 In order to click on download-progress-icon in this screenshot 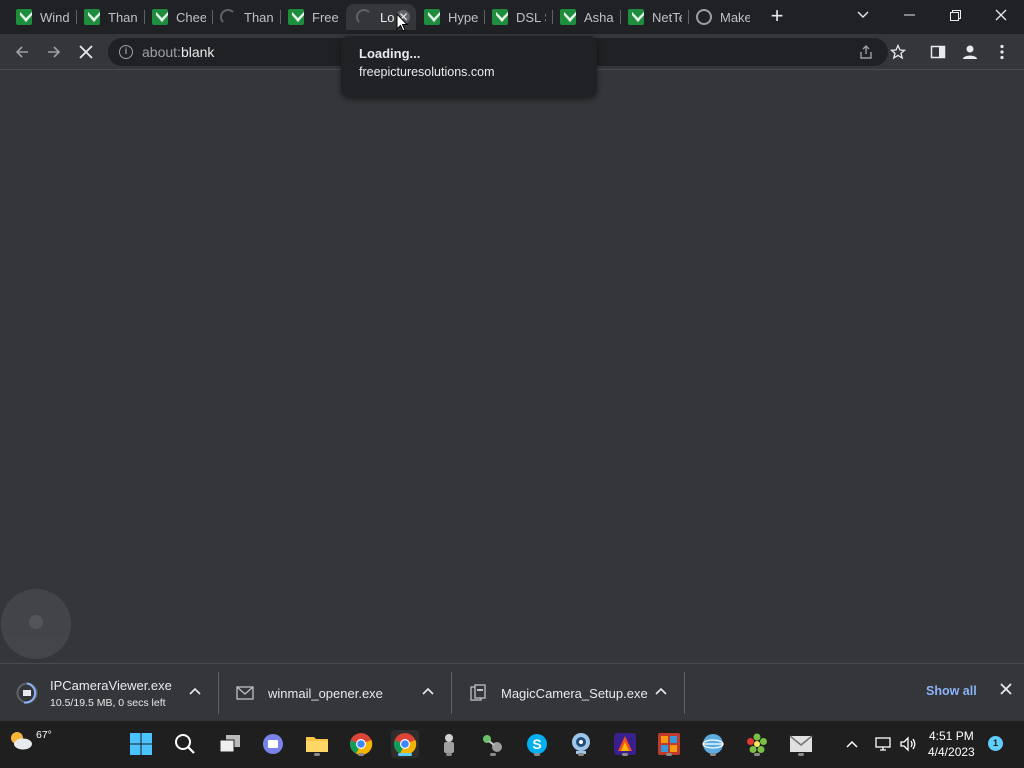, I will do `click(27, 693)`.